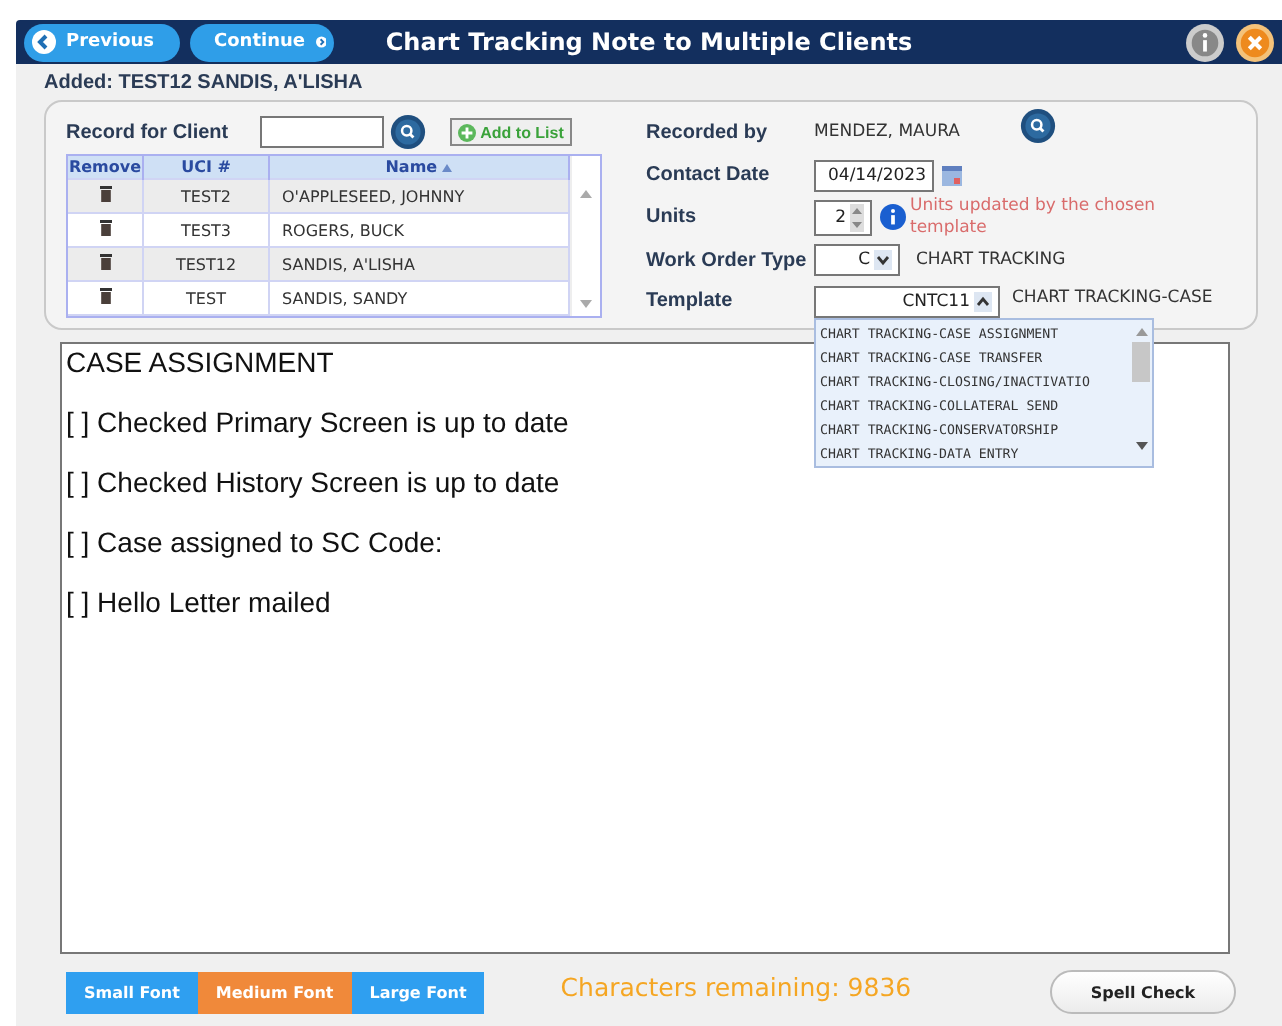 This screenshot has width=1282, height=1026. What do you see at coordinates (467, 132) in the screenshot?
I see `plus-icon` at bounding box center [467, 132].